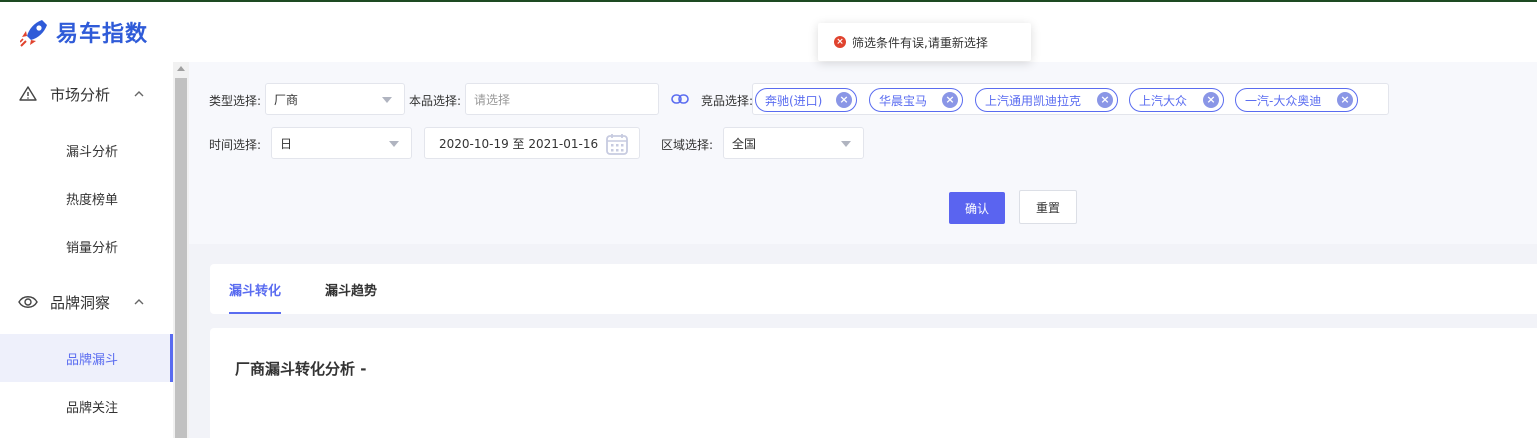 The height and width of the screenshot is (438, 1537). I want to click on time-select: 日, so click(341, 143).